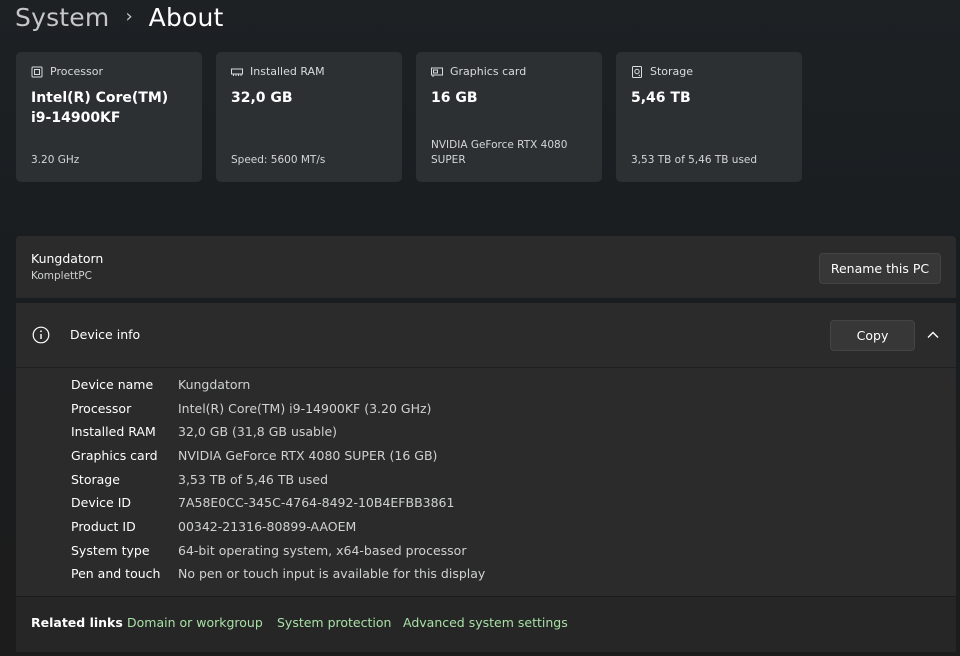 The height and width of the screenshot is (656, 960). What do you see at coordinates (95, 479) in the screenshot?
I see `row-label: Storage` at bounding box center [95, 479].